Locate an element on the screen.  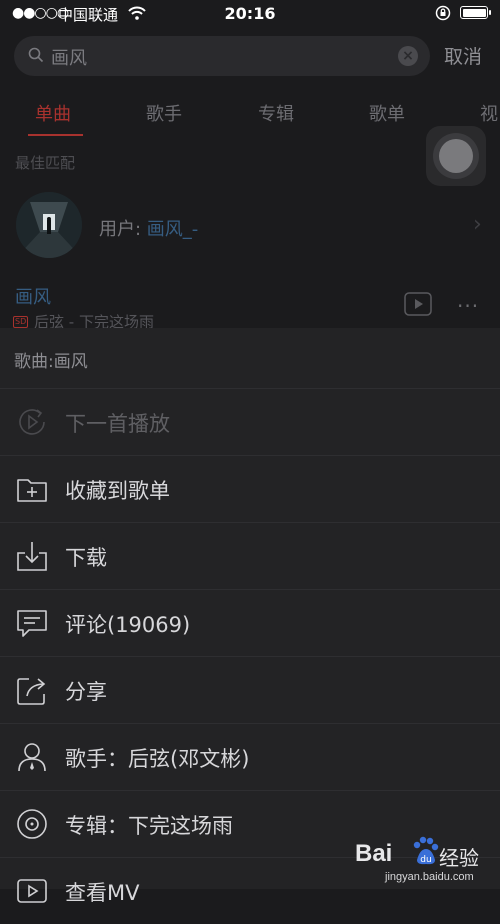
search-icon is located at coordinates (36, 57).